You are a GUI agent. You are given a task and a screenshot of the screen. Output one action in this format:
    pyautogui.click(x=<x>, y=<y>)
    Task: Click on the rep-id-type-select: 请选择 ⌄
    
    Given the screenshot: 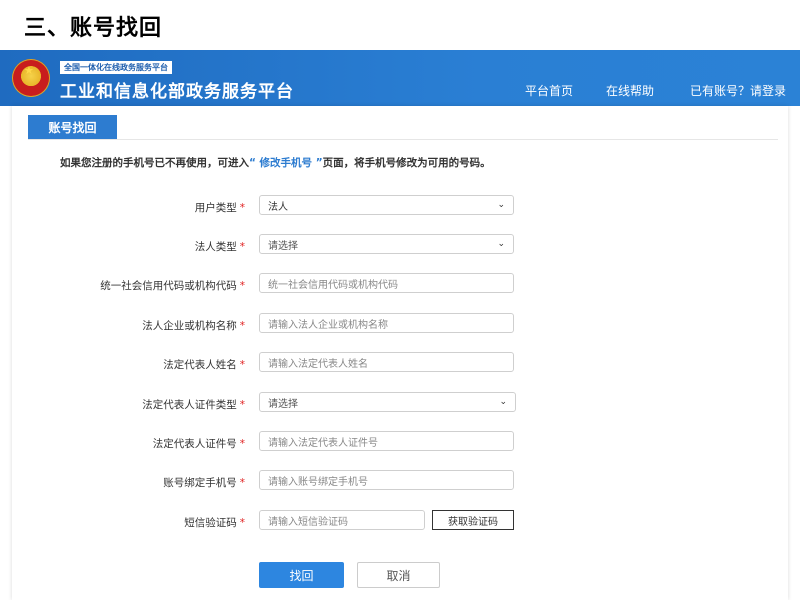 What is the action you would take?
    pyautogui.click(x=387, y=402)
    